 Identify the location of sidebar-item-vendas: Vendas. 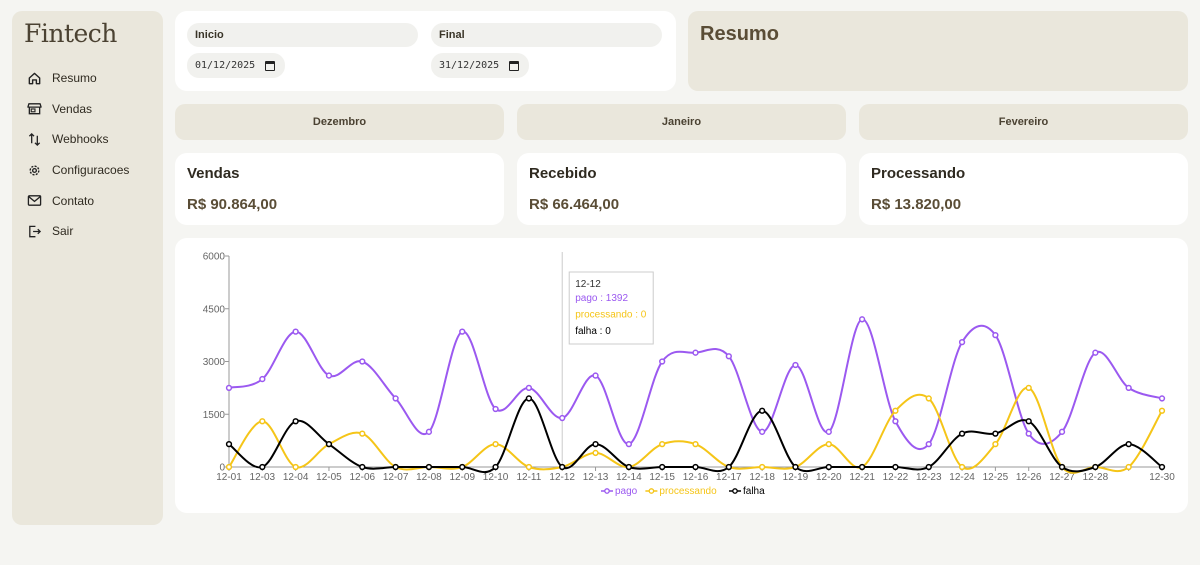
(91, 109).